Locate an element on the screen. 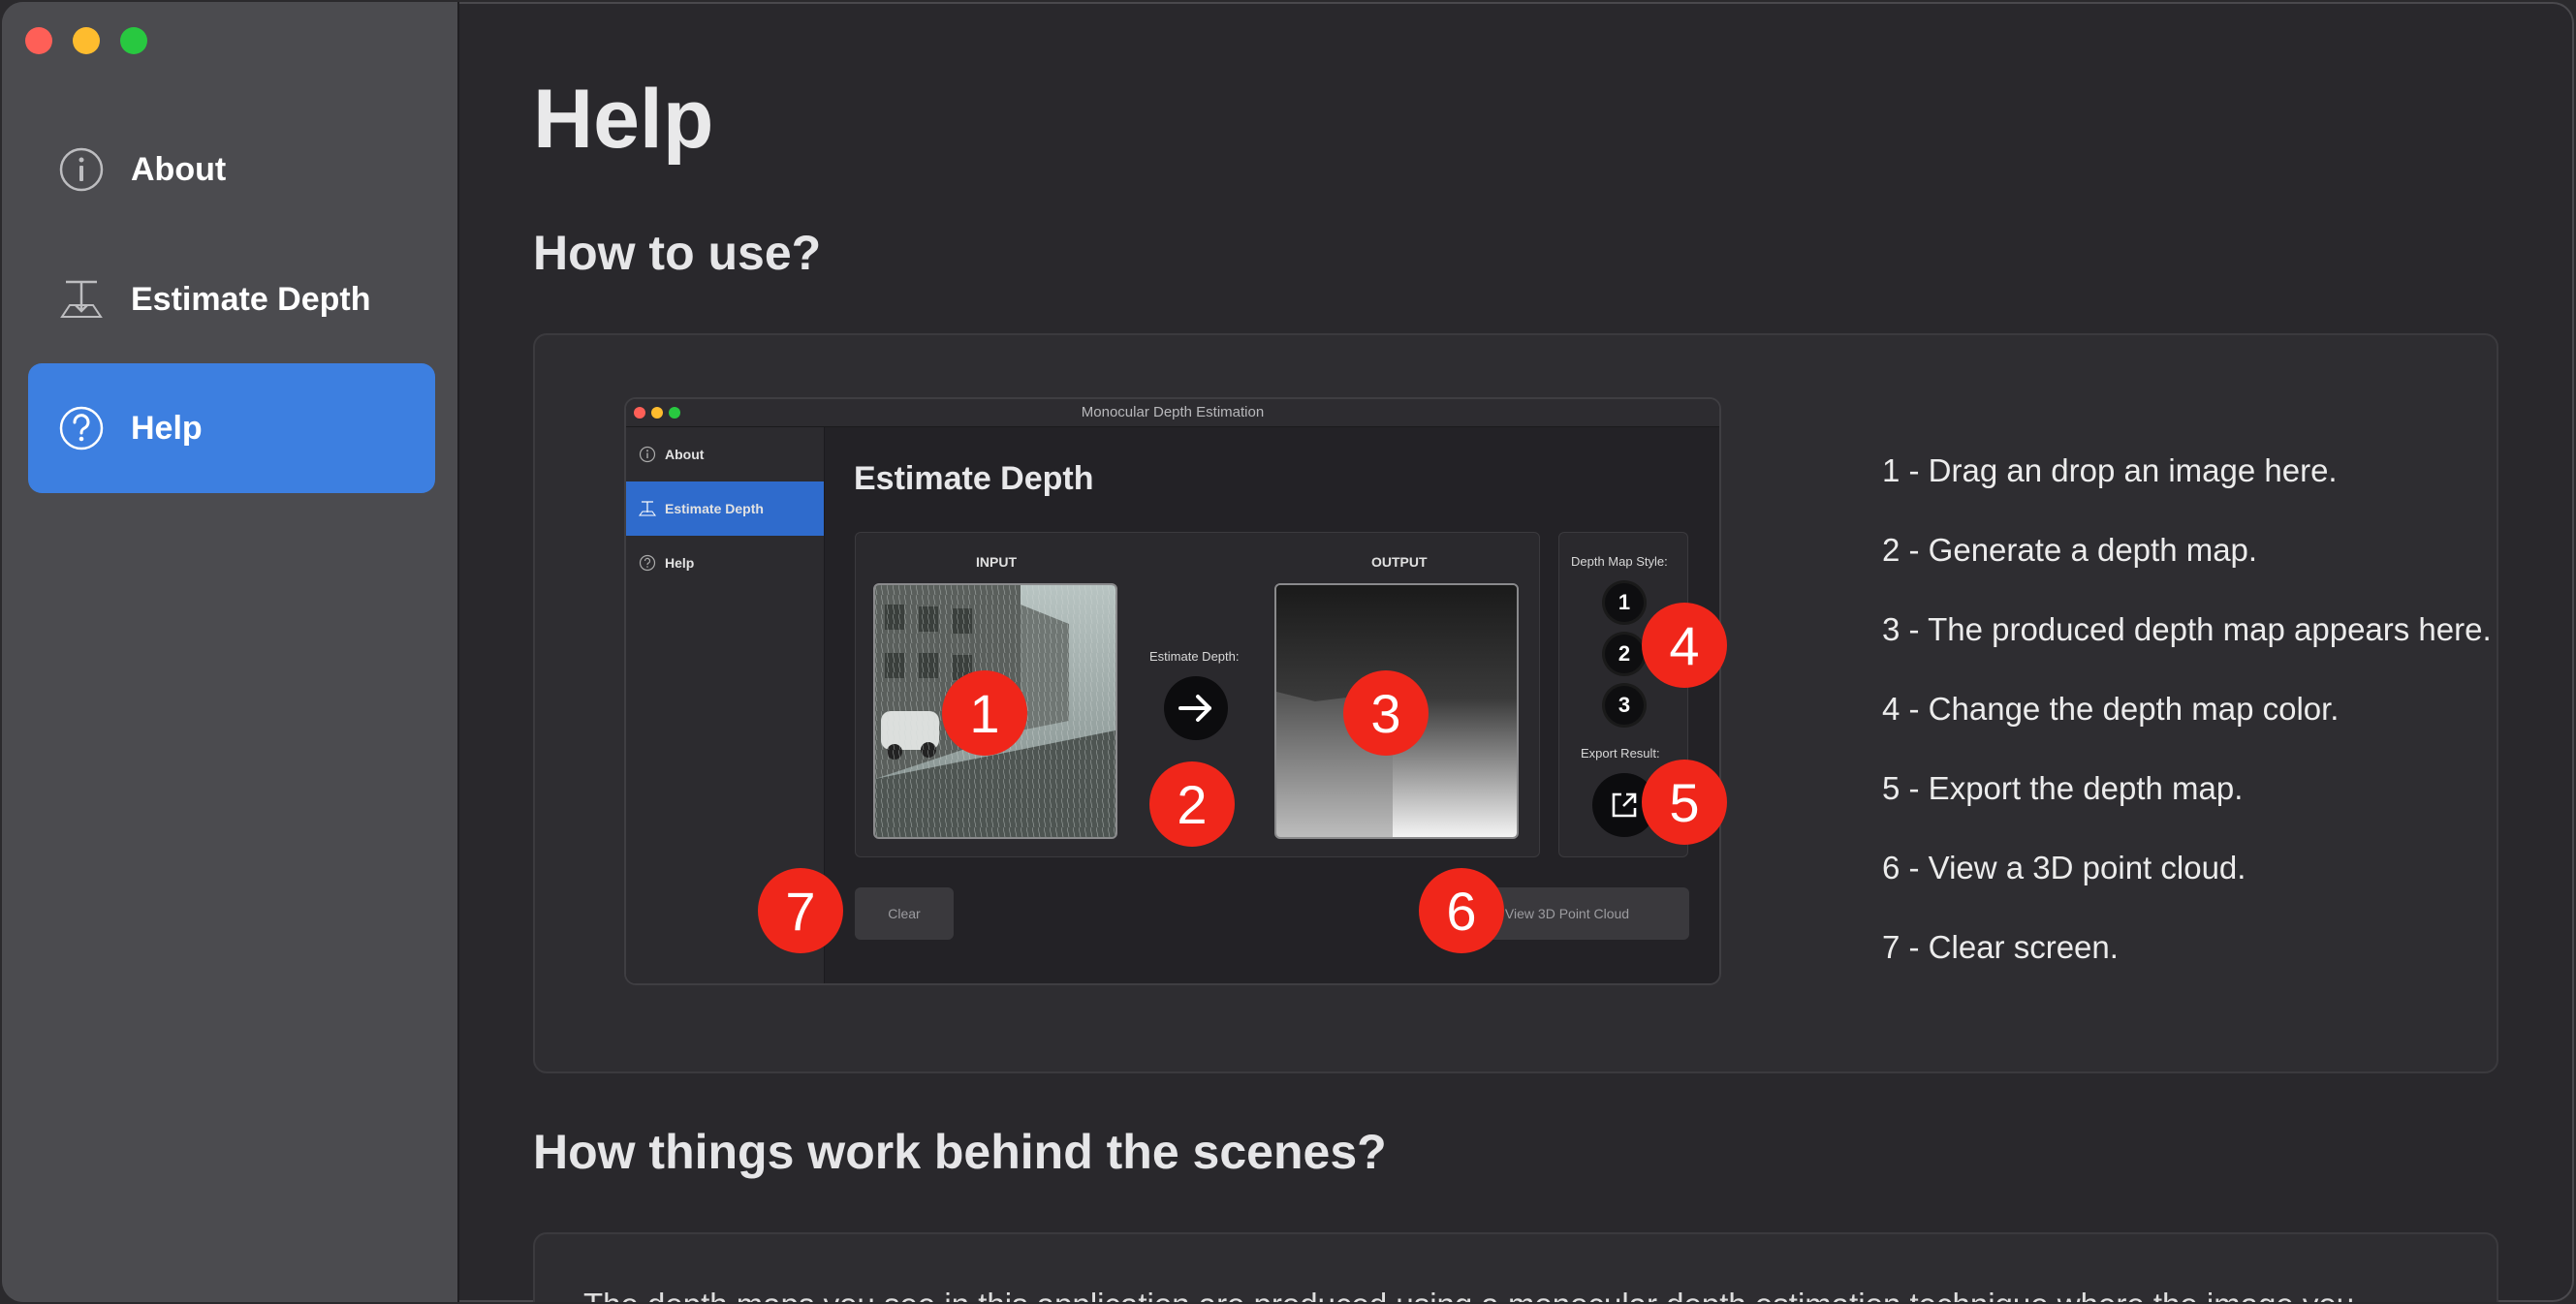 This screenshot has height=1304, width=2576. preview-sidebar-item-help: Help is located at coordinates (725, 563).